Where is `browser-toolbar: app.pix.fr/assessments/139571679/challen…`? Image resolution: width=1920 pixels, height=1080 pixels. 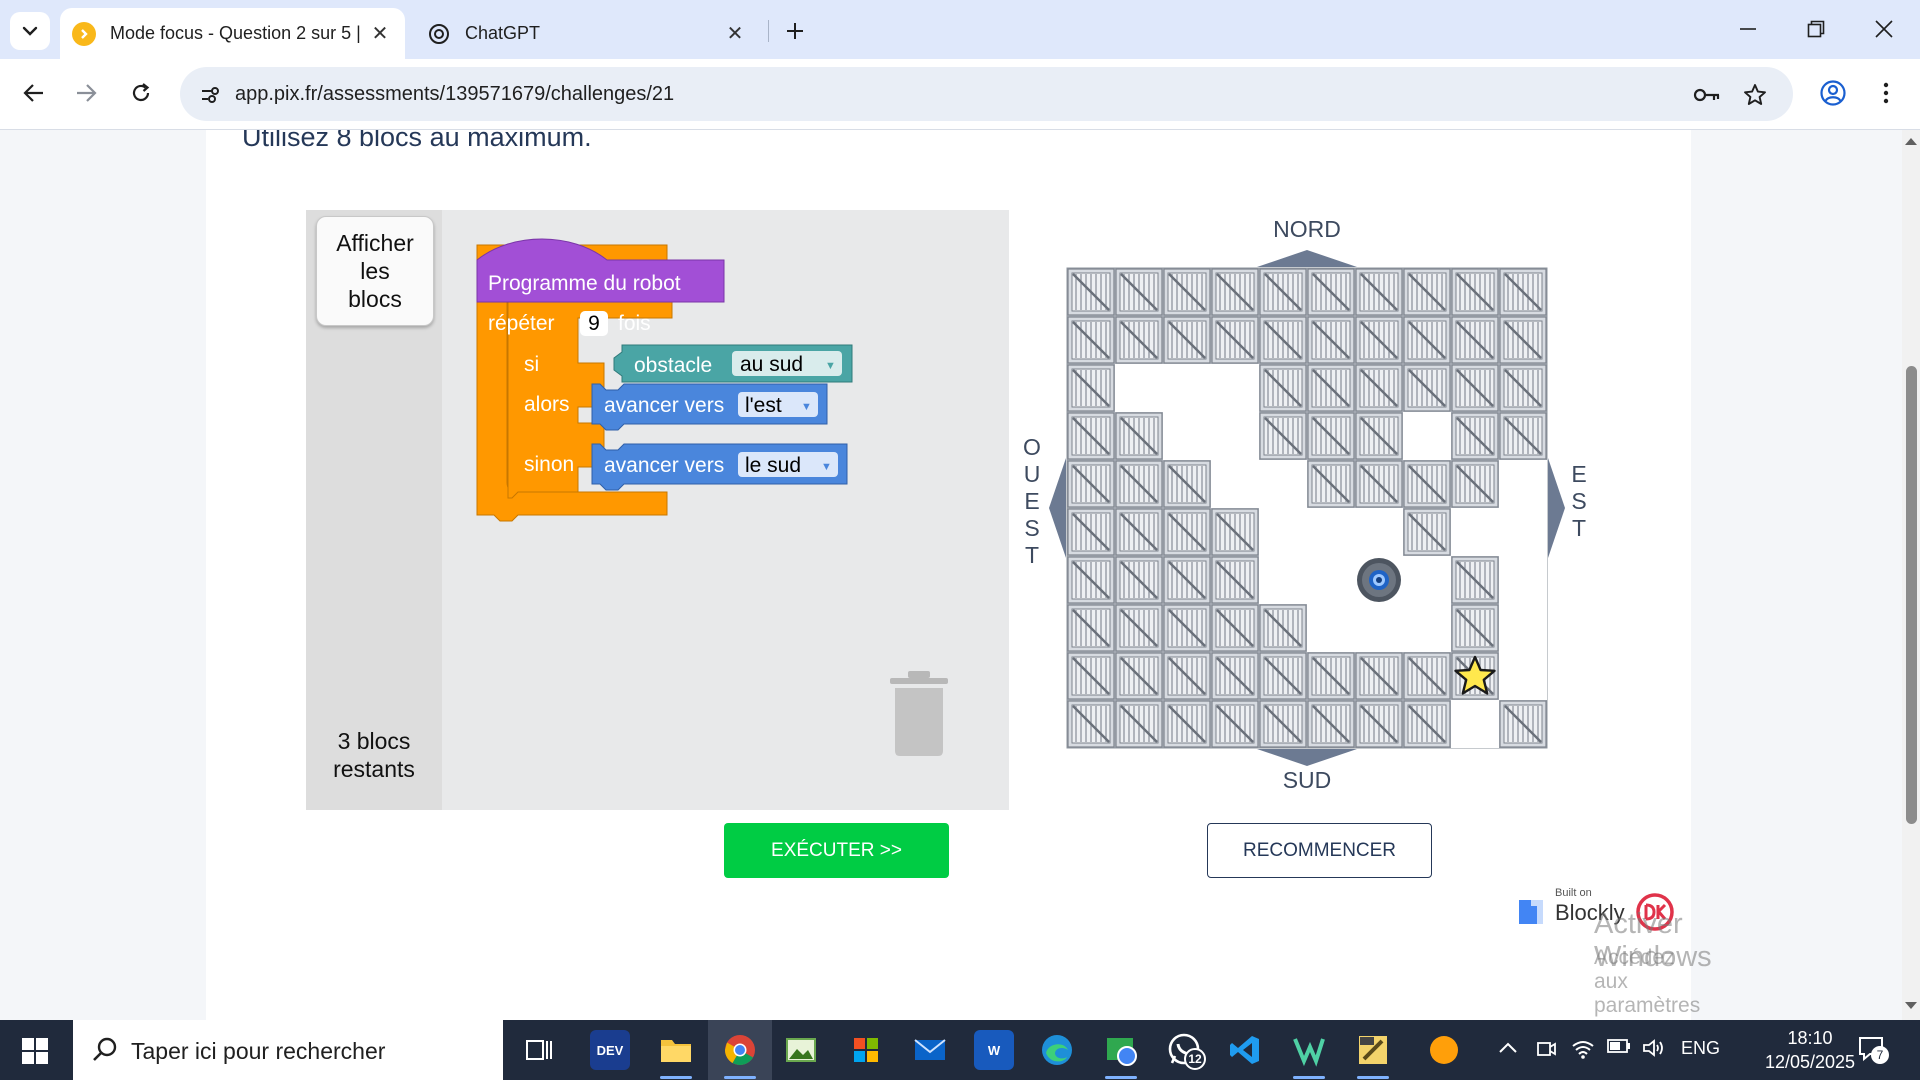
browser-toolbar: app.pix.fr/assessments/139571679/challen… is located at coordinates (960, 94).